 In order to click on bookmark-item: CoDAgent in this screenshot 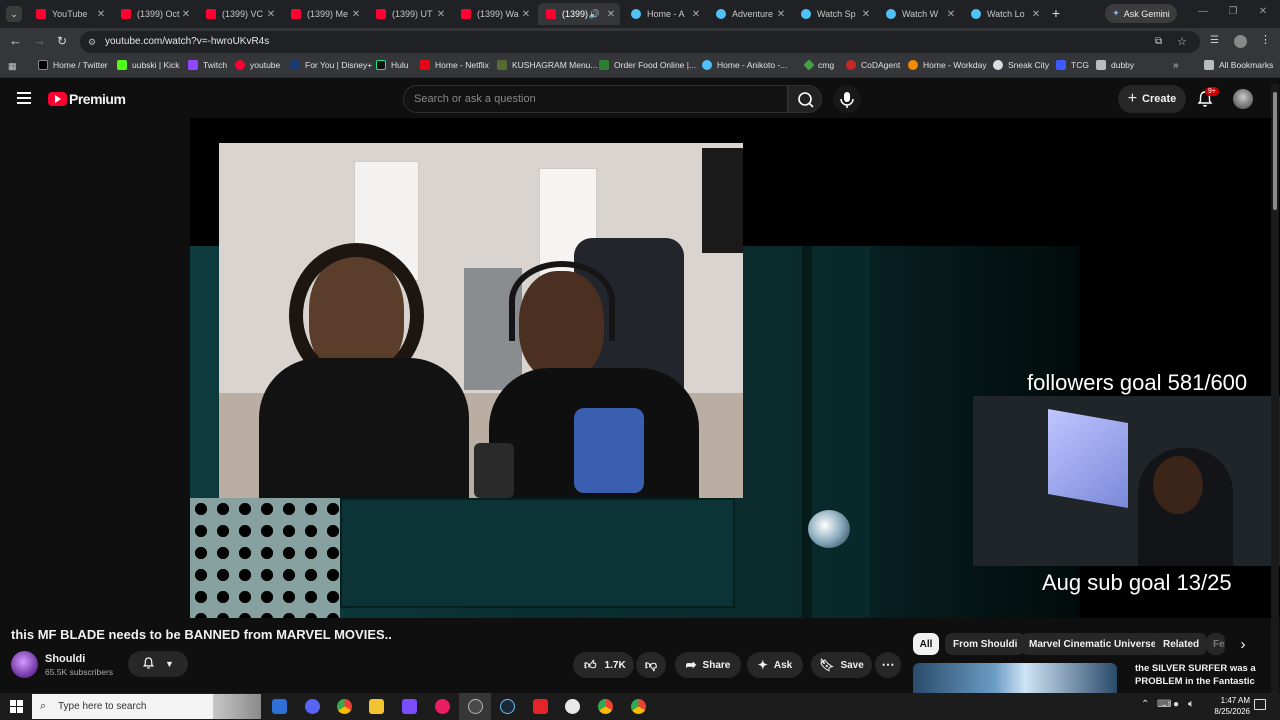, I will do `click(873, 65)`.